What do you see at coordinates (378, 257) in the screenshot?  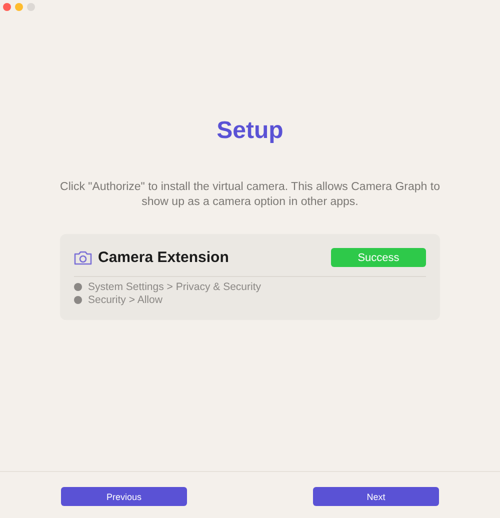 I see `status-badge: Success` at bounding box center [378, 257].